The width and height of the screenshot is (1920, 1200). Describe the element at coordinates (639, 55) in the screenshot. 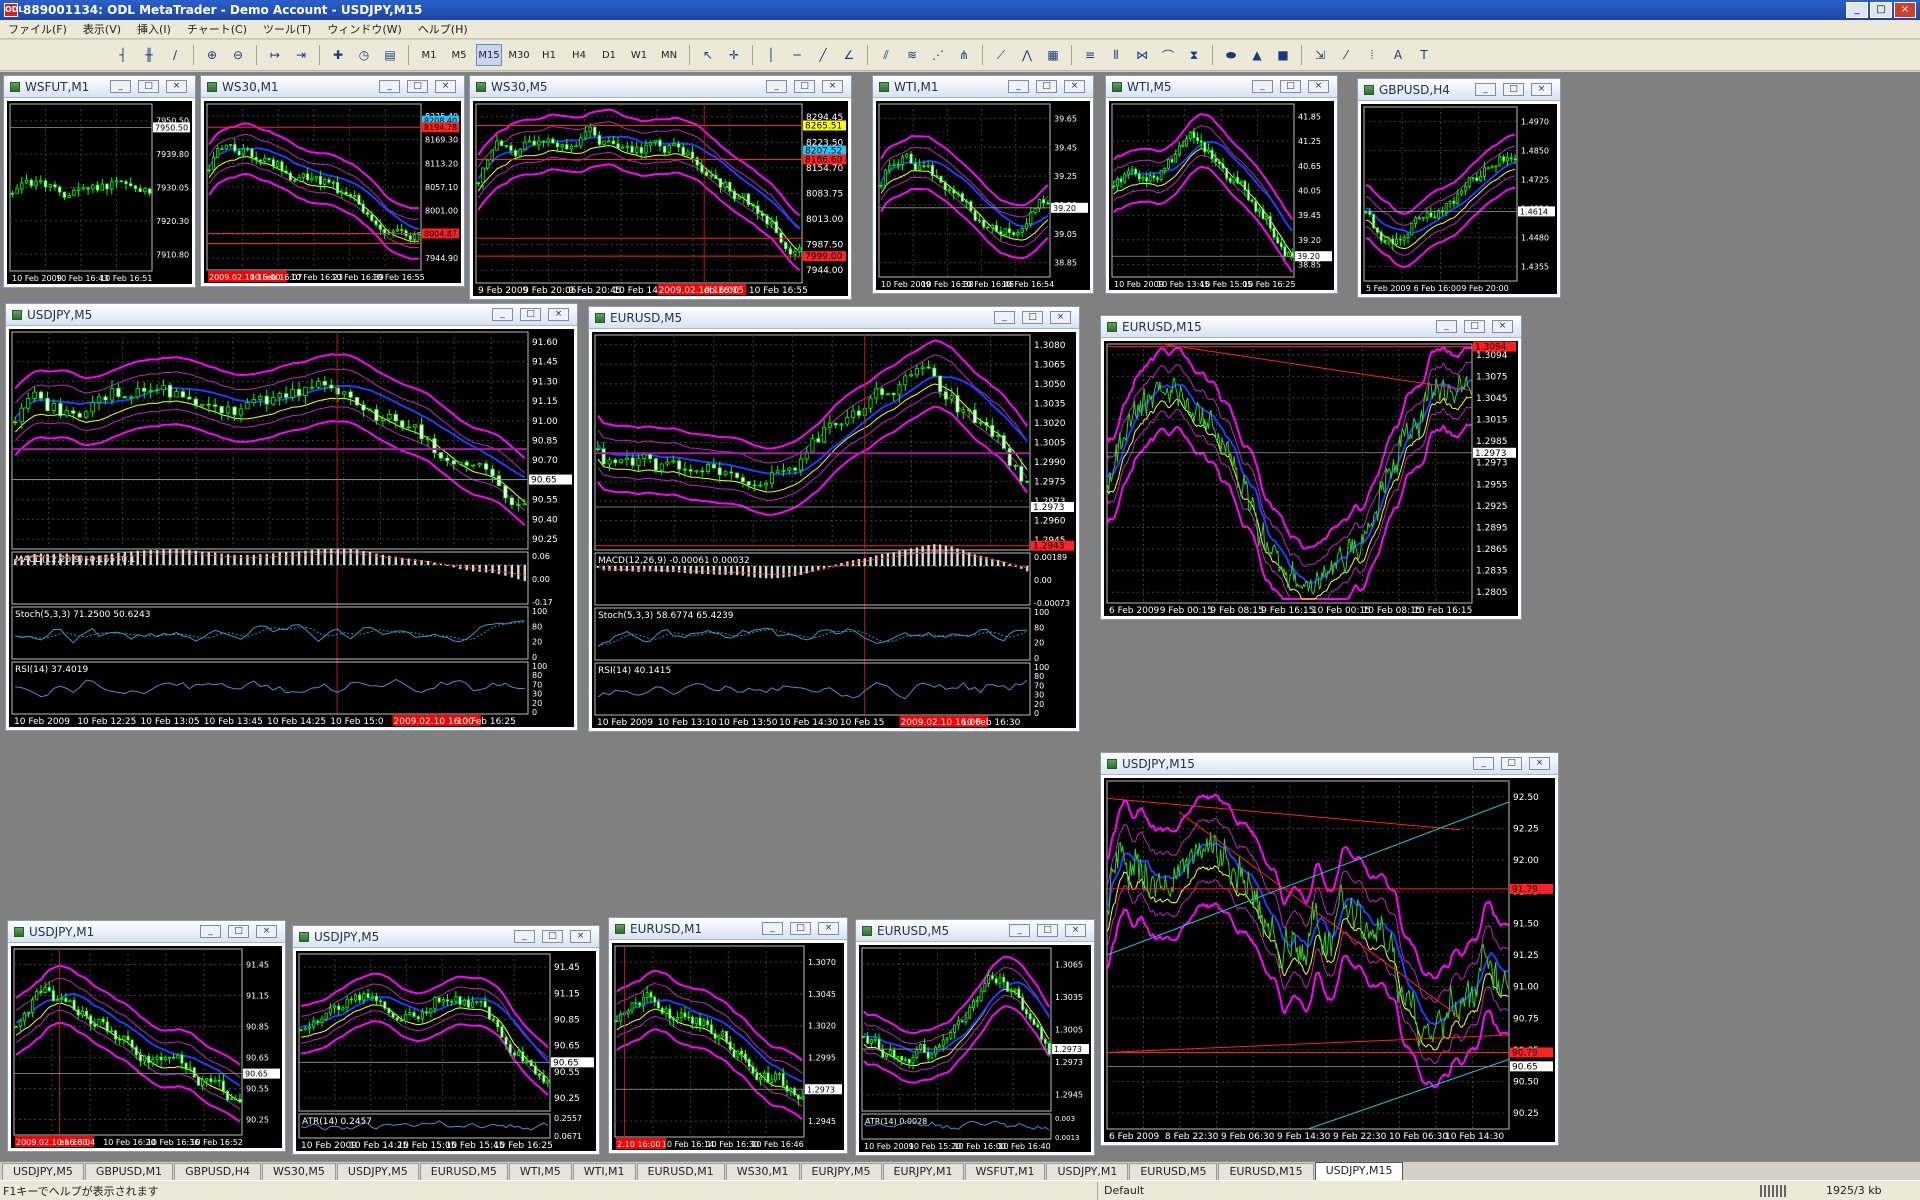

I see `timeframe-button-w1: W1` at that location.